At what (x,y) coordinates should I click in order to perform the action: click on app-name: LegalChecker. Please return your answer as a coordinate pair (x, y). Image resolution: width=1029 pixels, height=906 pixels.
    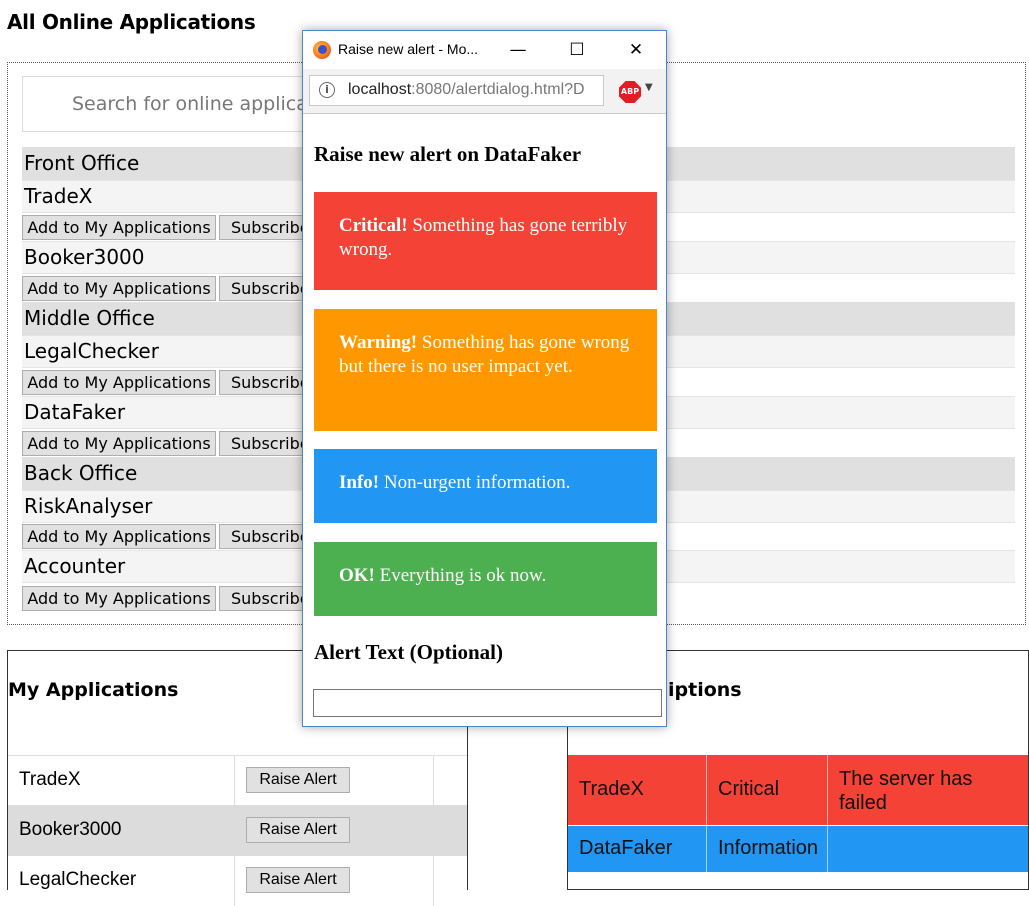
    Looking at the image, I should click on (78, 879).